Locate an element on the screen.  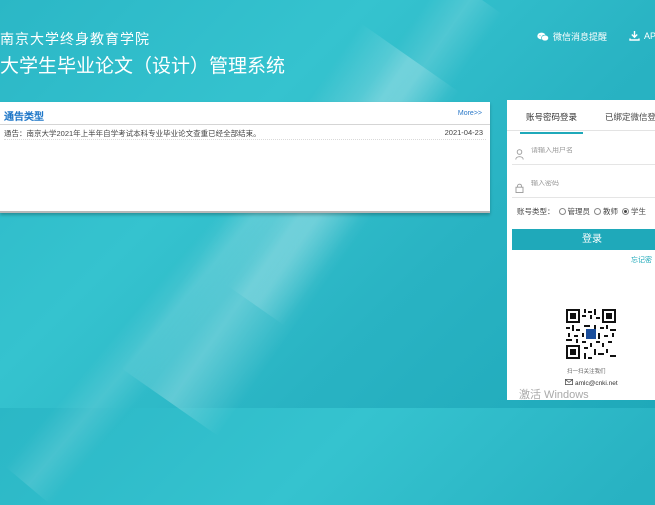
username-field is located at coordinates (583, 153).